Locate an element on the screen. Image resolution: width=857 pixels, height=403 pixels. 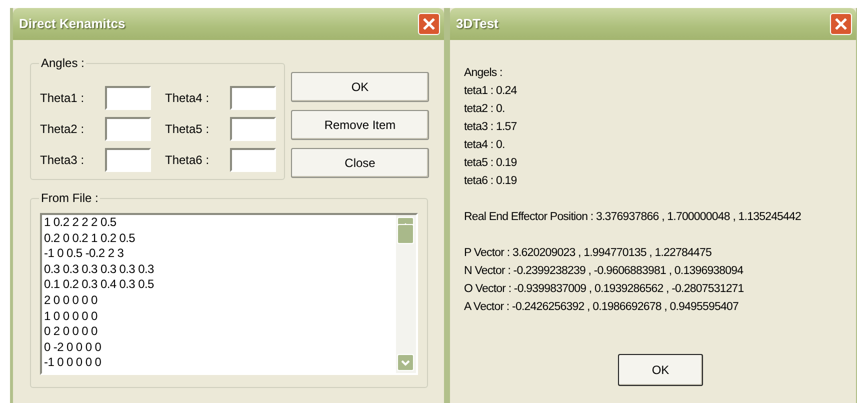
field-label: Theta1 : is located at coordinates (62, 98).